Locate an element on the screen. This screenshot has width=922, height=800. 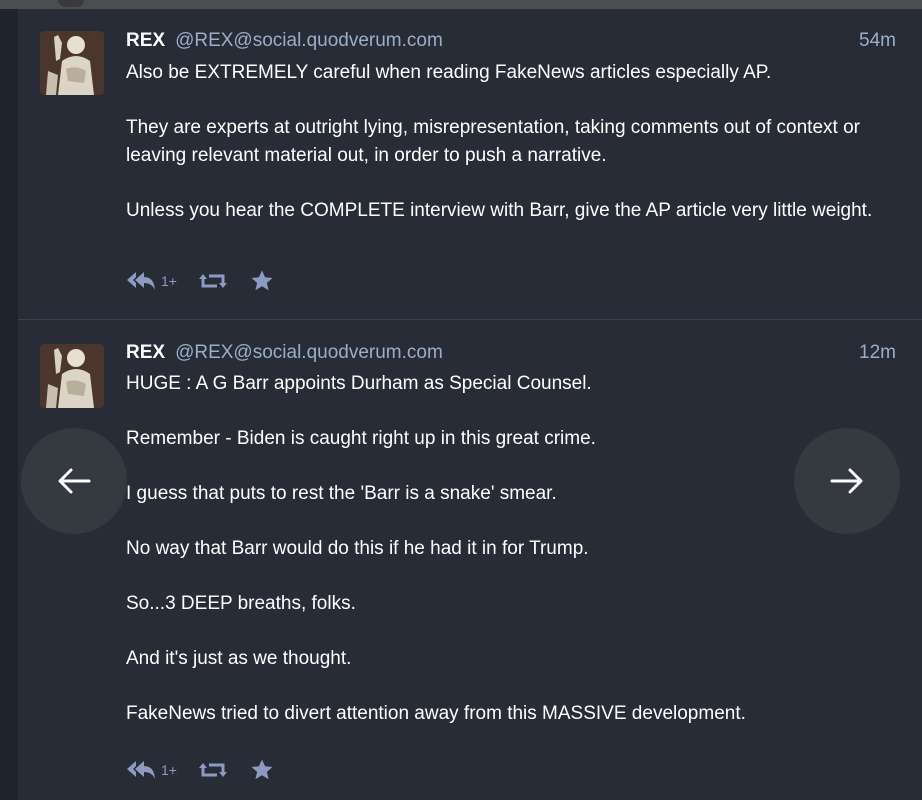
left-column-edge is located at coordinates (9, 404).